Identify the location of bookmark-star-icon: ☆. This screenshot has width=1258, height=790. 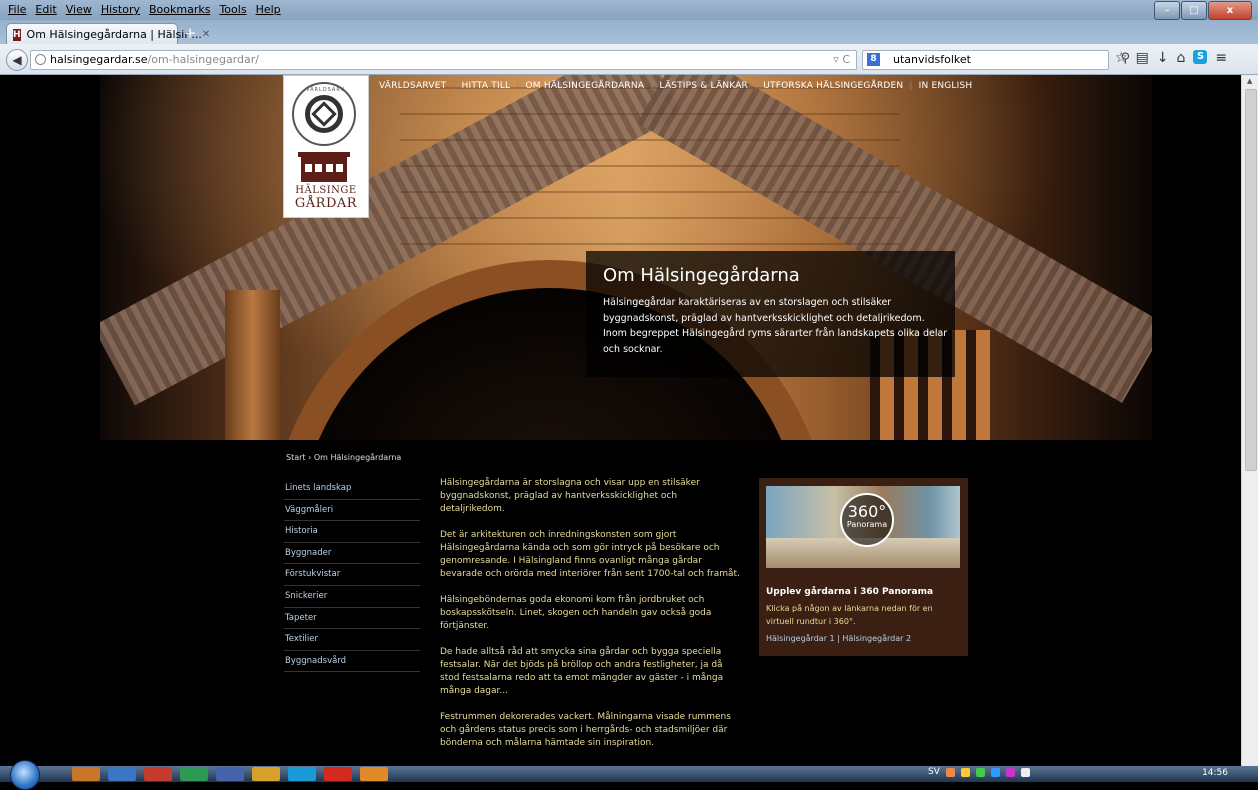
(1121, 58).